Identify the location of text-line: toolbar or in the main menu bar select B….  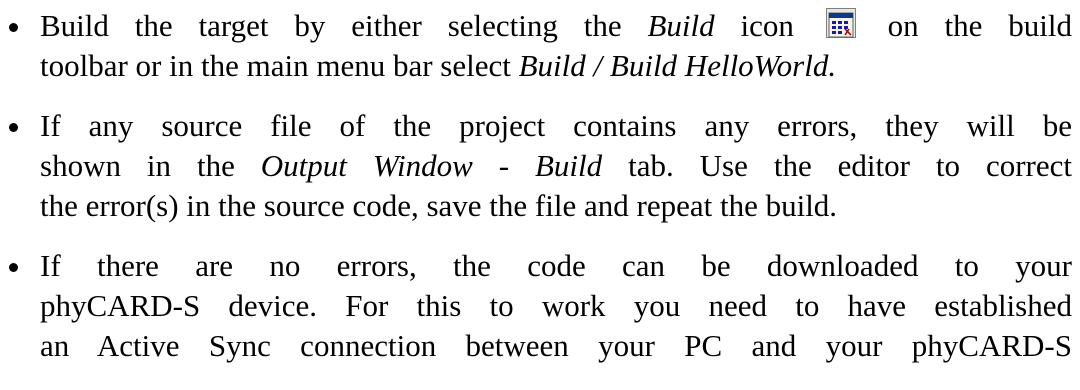
(556, 66).